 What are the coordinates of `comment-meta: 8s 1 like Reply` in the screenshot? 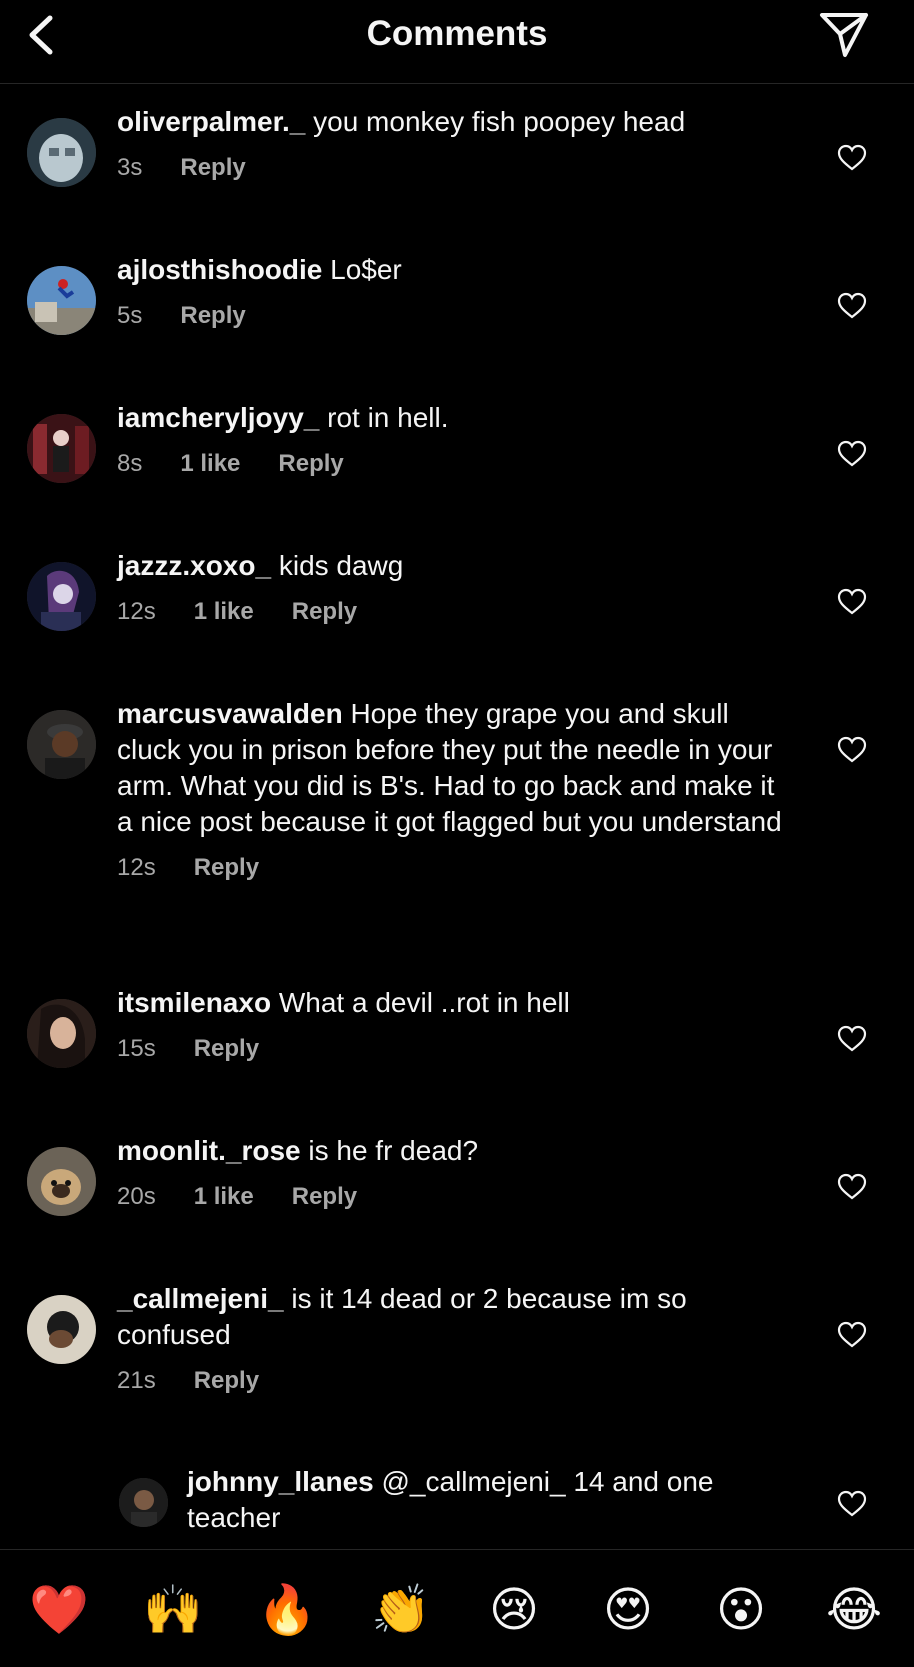 It's located at (455, 464).